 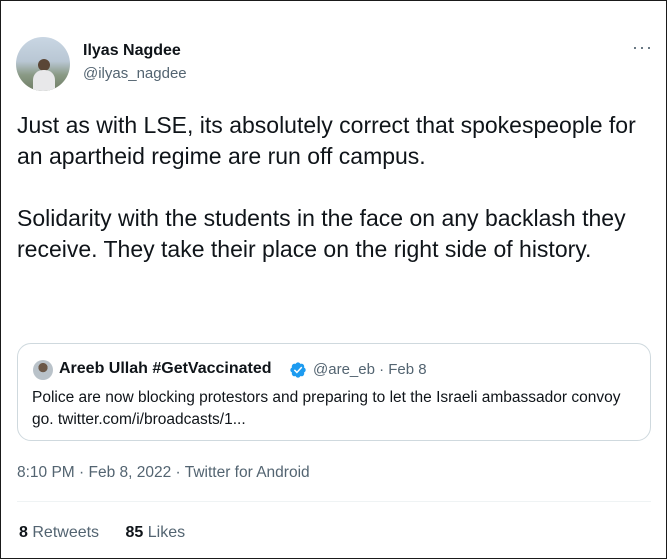 What do you see at coordinates (66, 532) in the screenshot?
I see `retweets-label: Retweets` at bounding box center [66, 532].